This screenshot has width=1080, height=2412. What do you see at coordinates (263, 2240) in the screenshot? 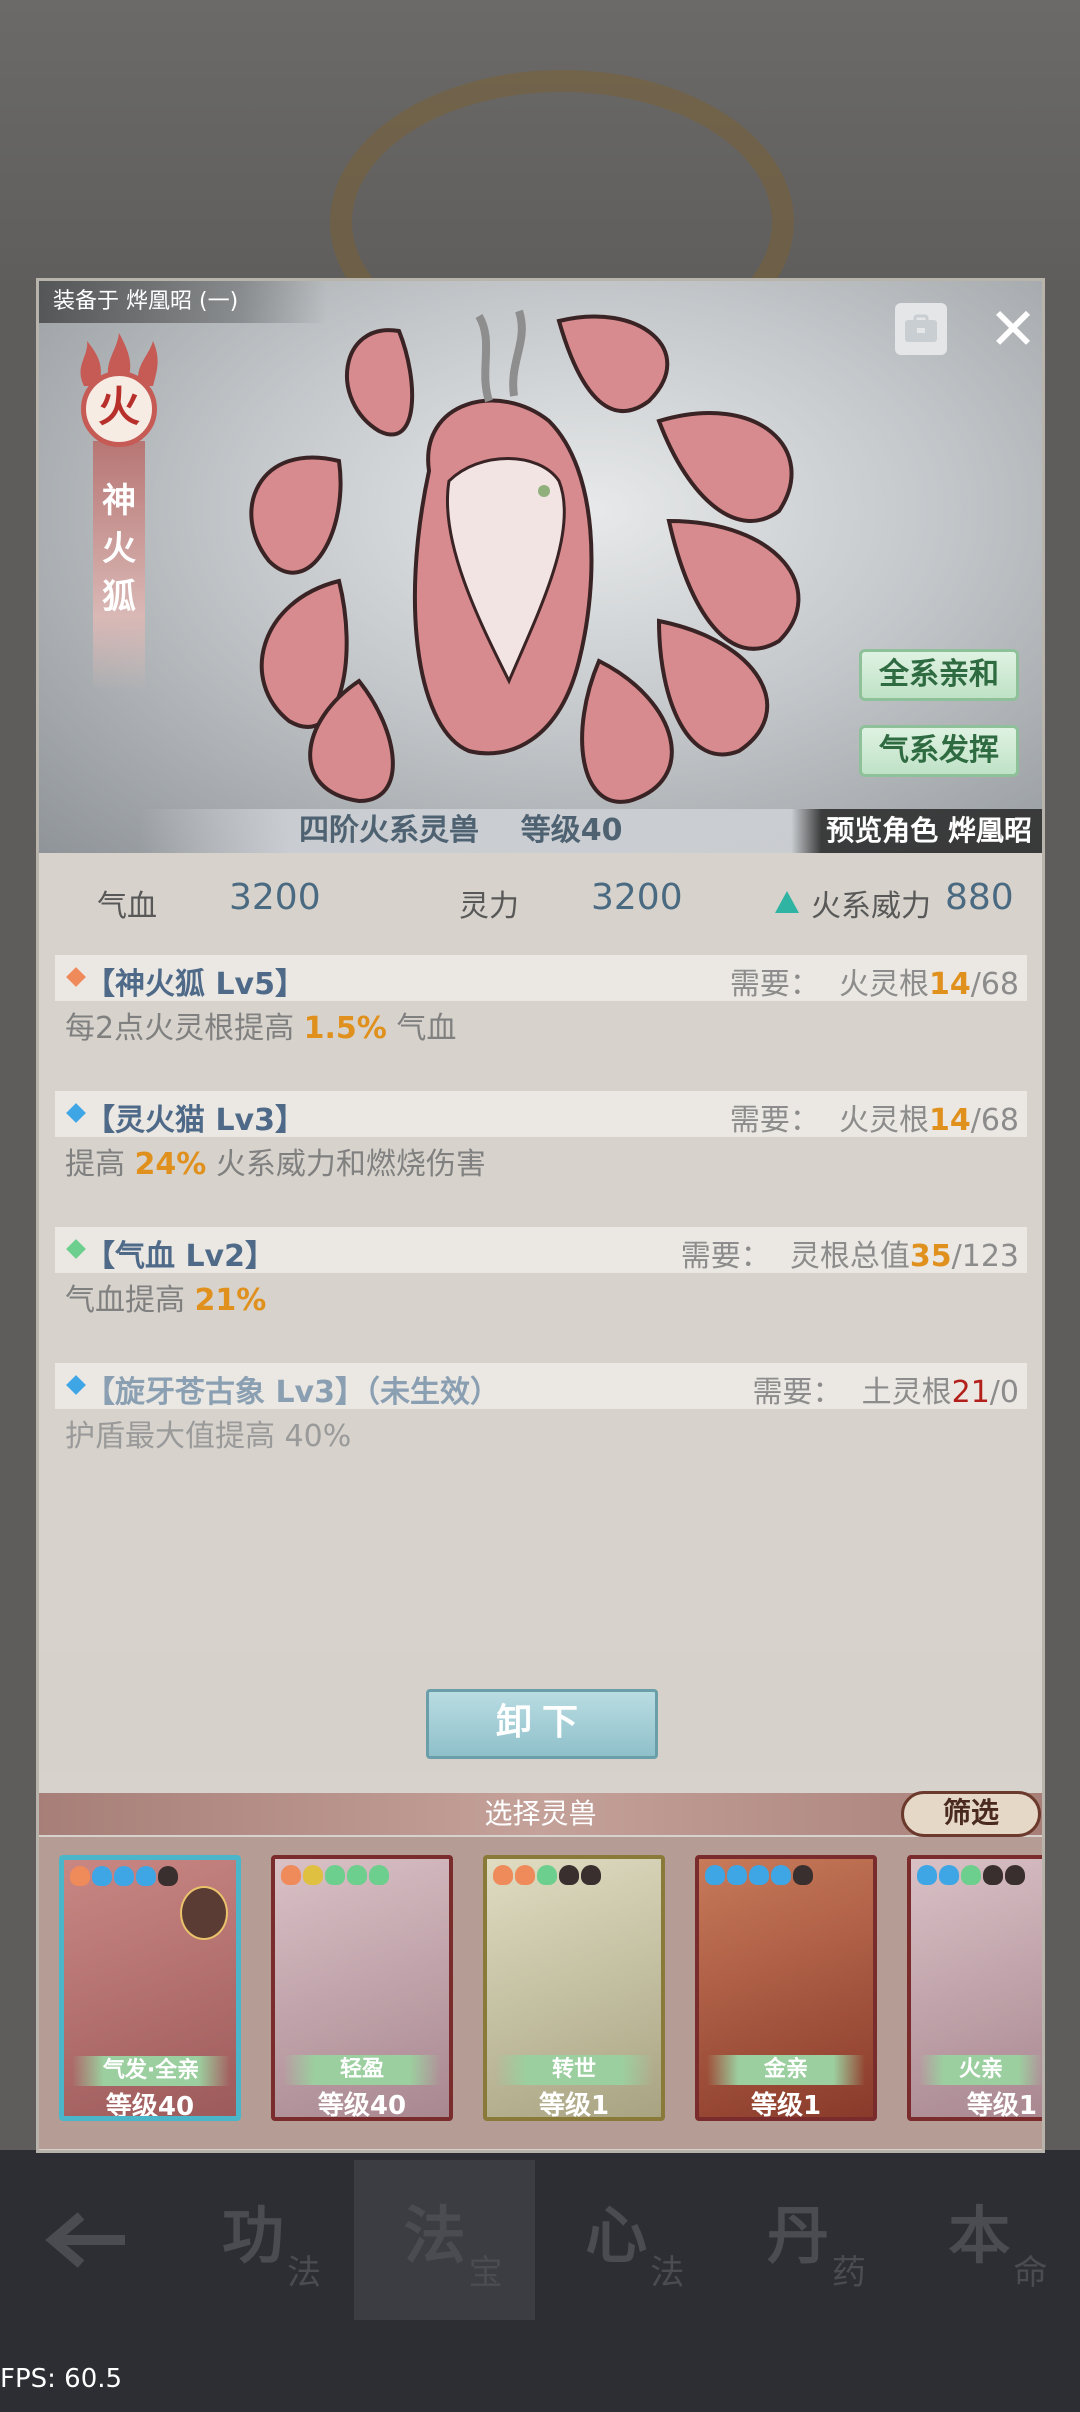
I see `nav-tab-gongfa: 功 法` at bounding box center [263, 2240].